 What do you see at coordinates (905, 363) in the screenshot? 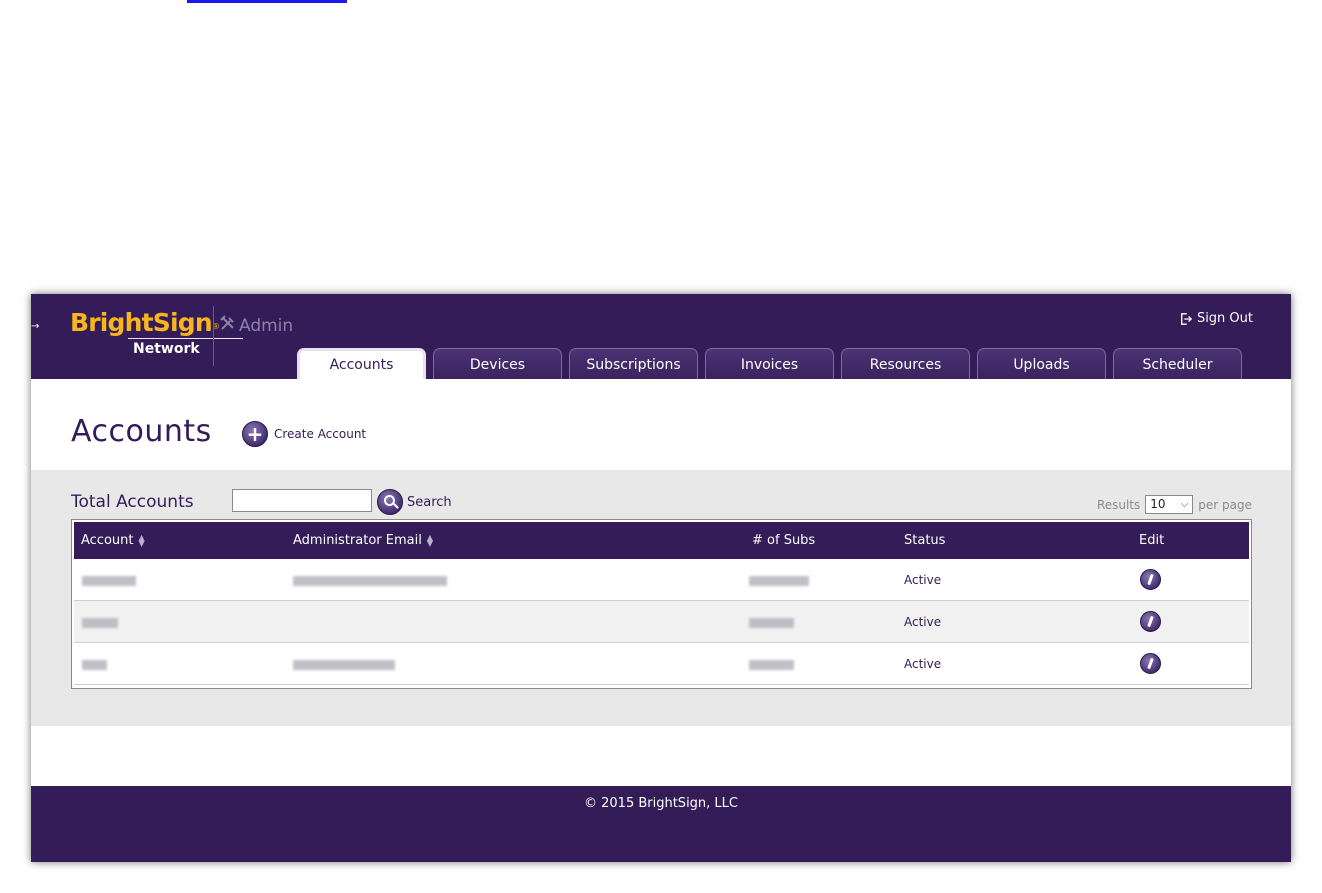
I see `tab-resources: Resources` at bounding box center [905, 363].